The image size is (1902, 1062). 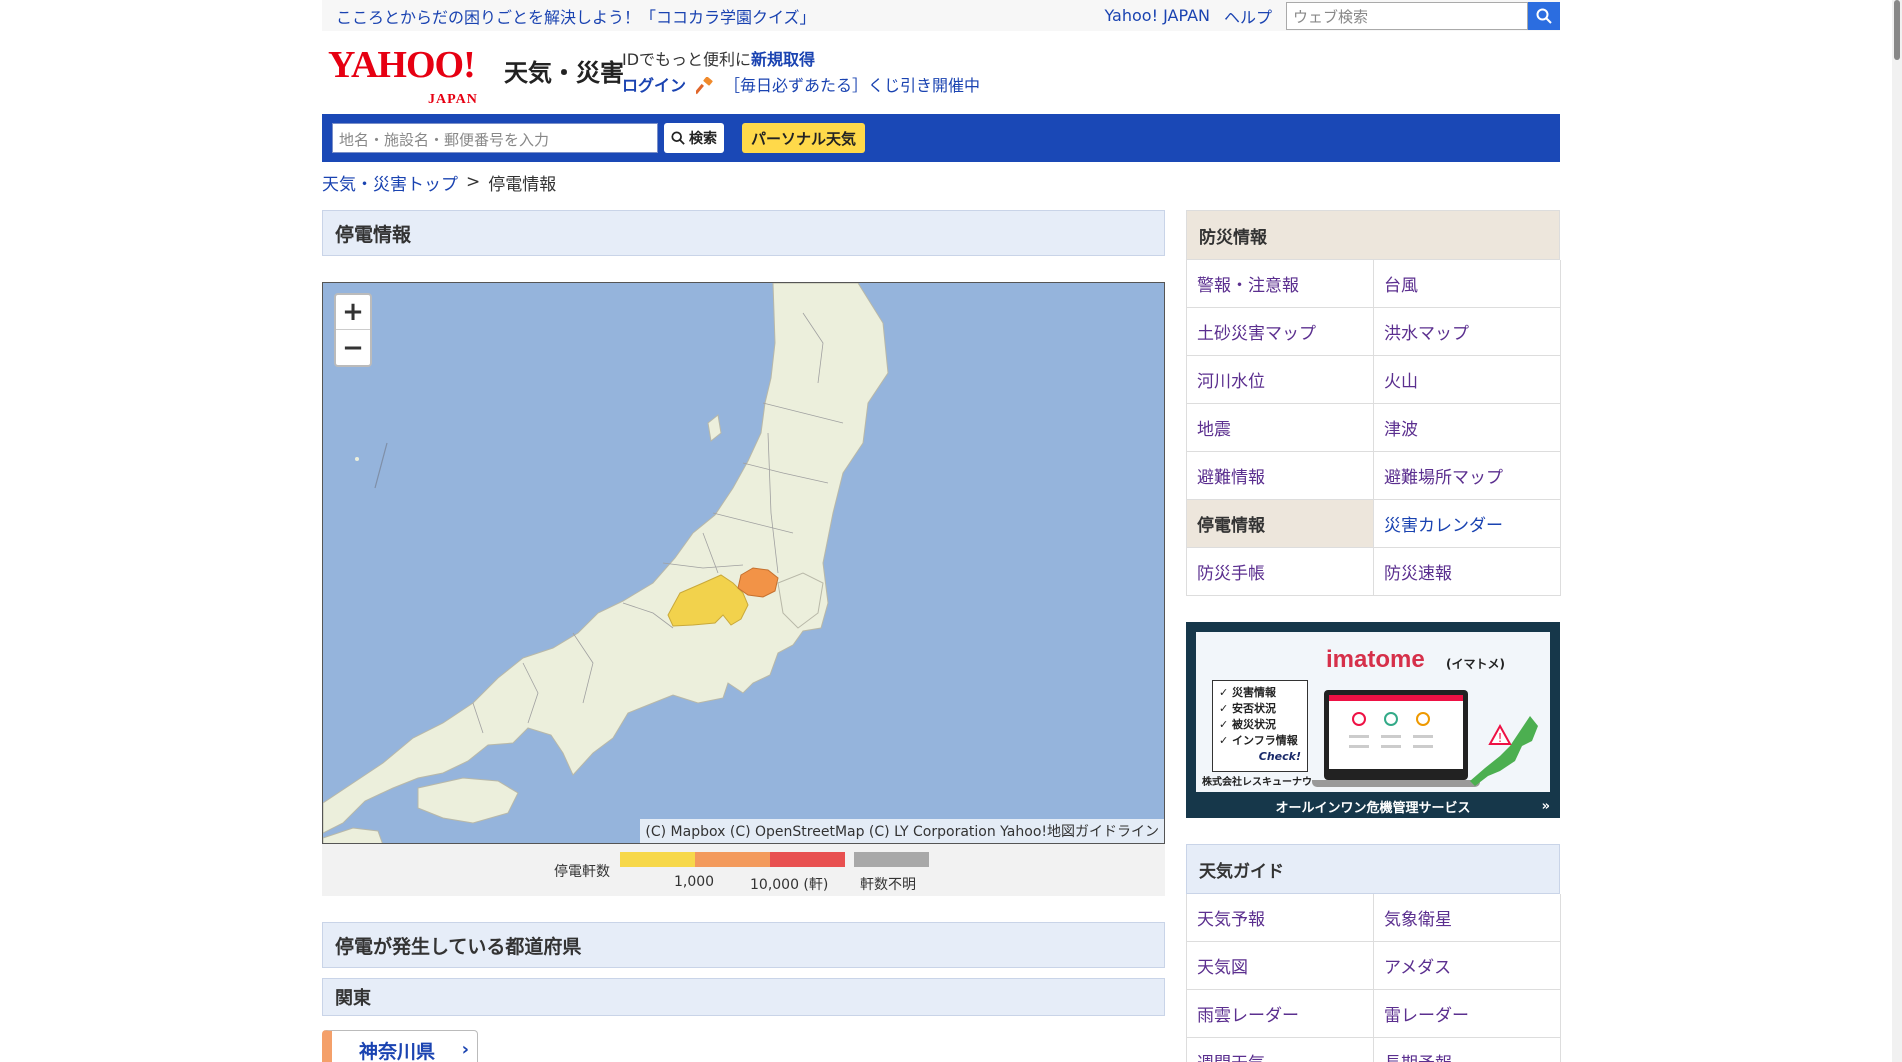 What do you see at coordinates (1373, 869) in the screenshot?
I see `weather-guide-heading: 天気ガイド` at bounding box center [1373, 869].